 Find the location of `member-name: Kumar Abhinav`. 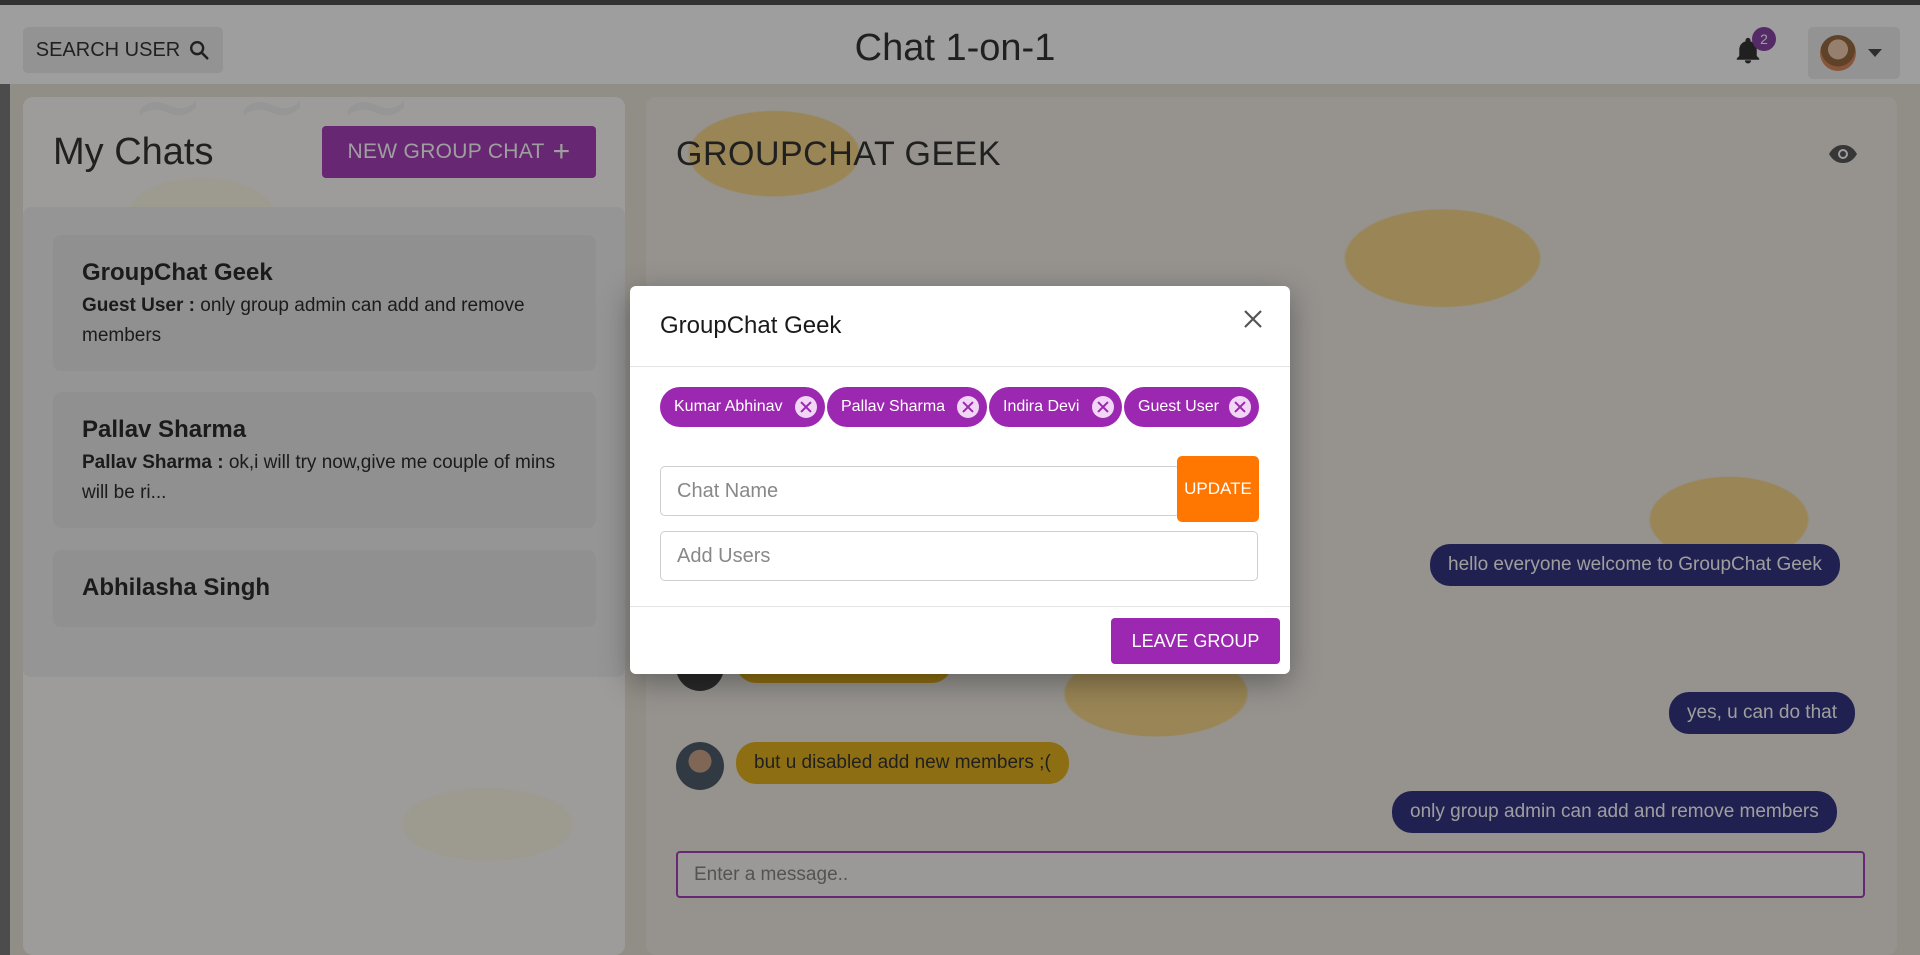

member-name: Kumar Abhinav is located at coordinates (728, 406).